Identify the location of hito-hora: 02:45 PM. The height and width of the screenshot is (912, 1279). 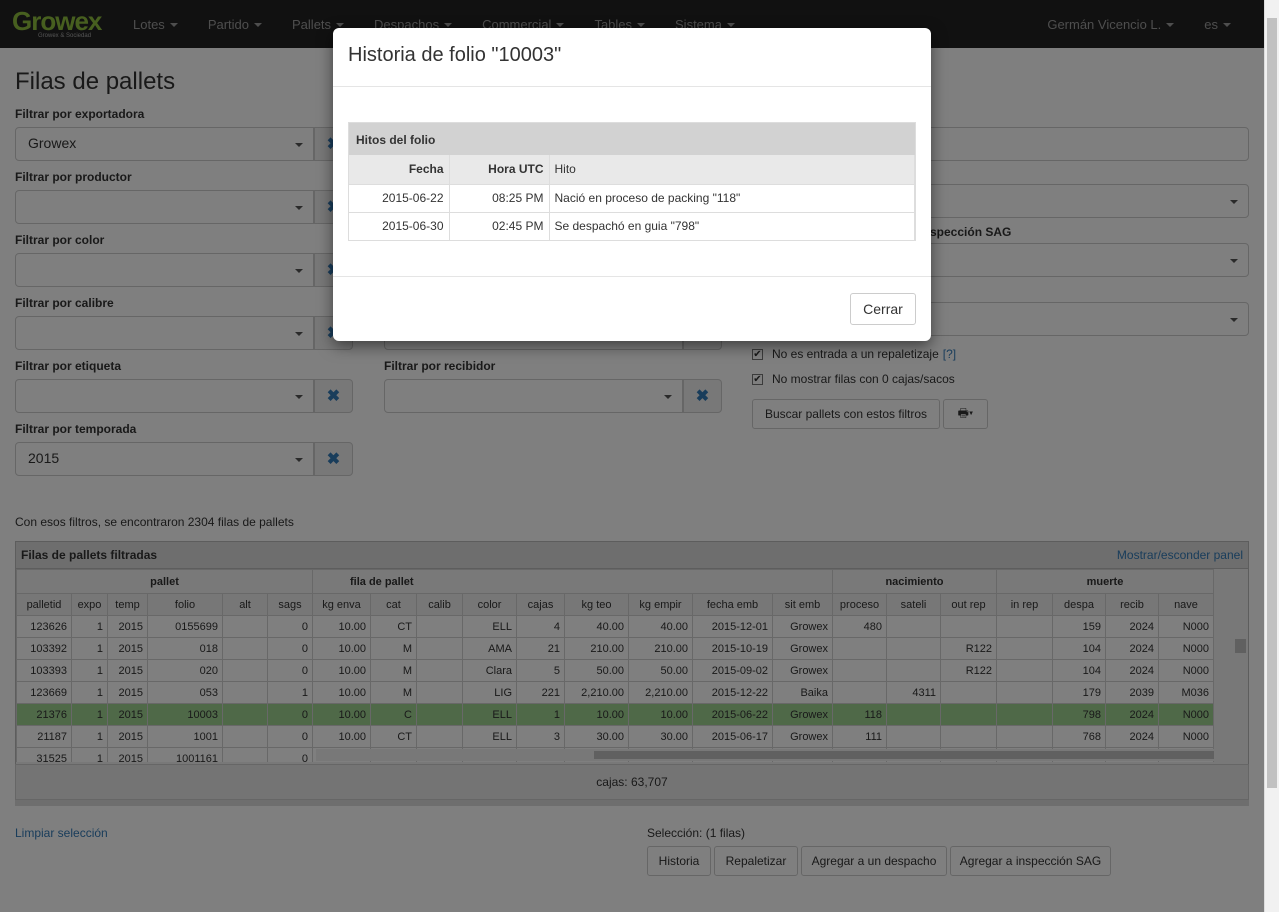
(499, 225).